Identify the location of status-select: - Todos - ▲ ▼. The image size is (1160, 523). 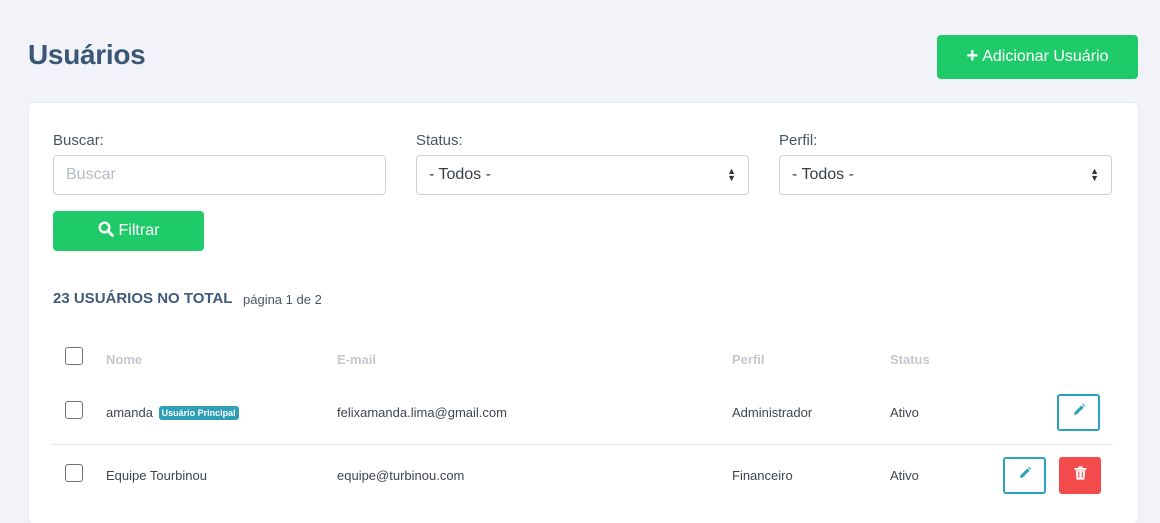
(582, 175).